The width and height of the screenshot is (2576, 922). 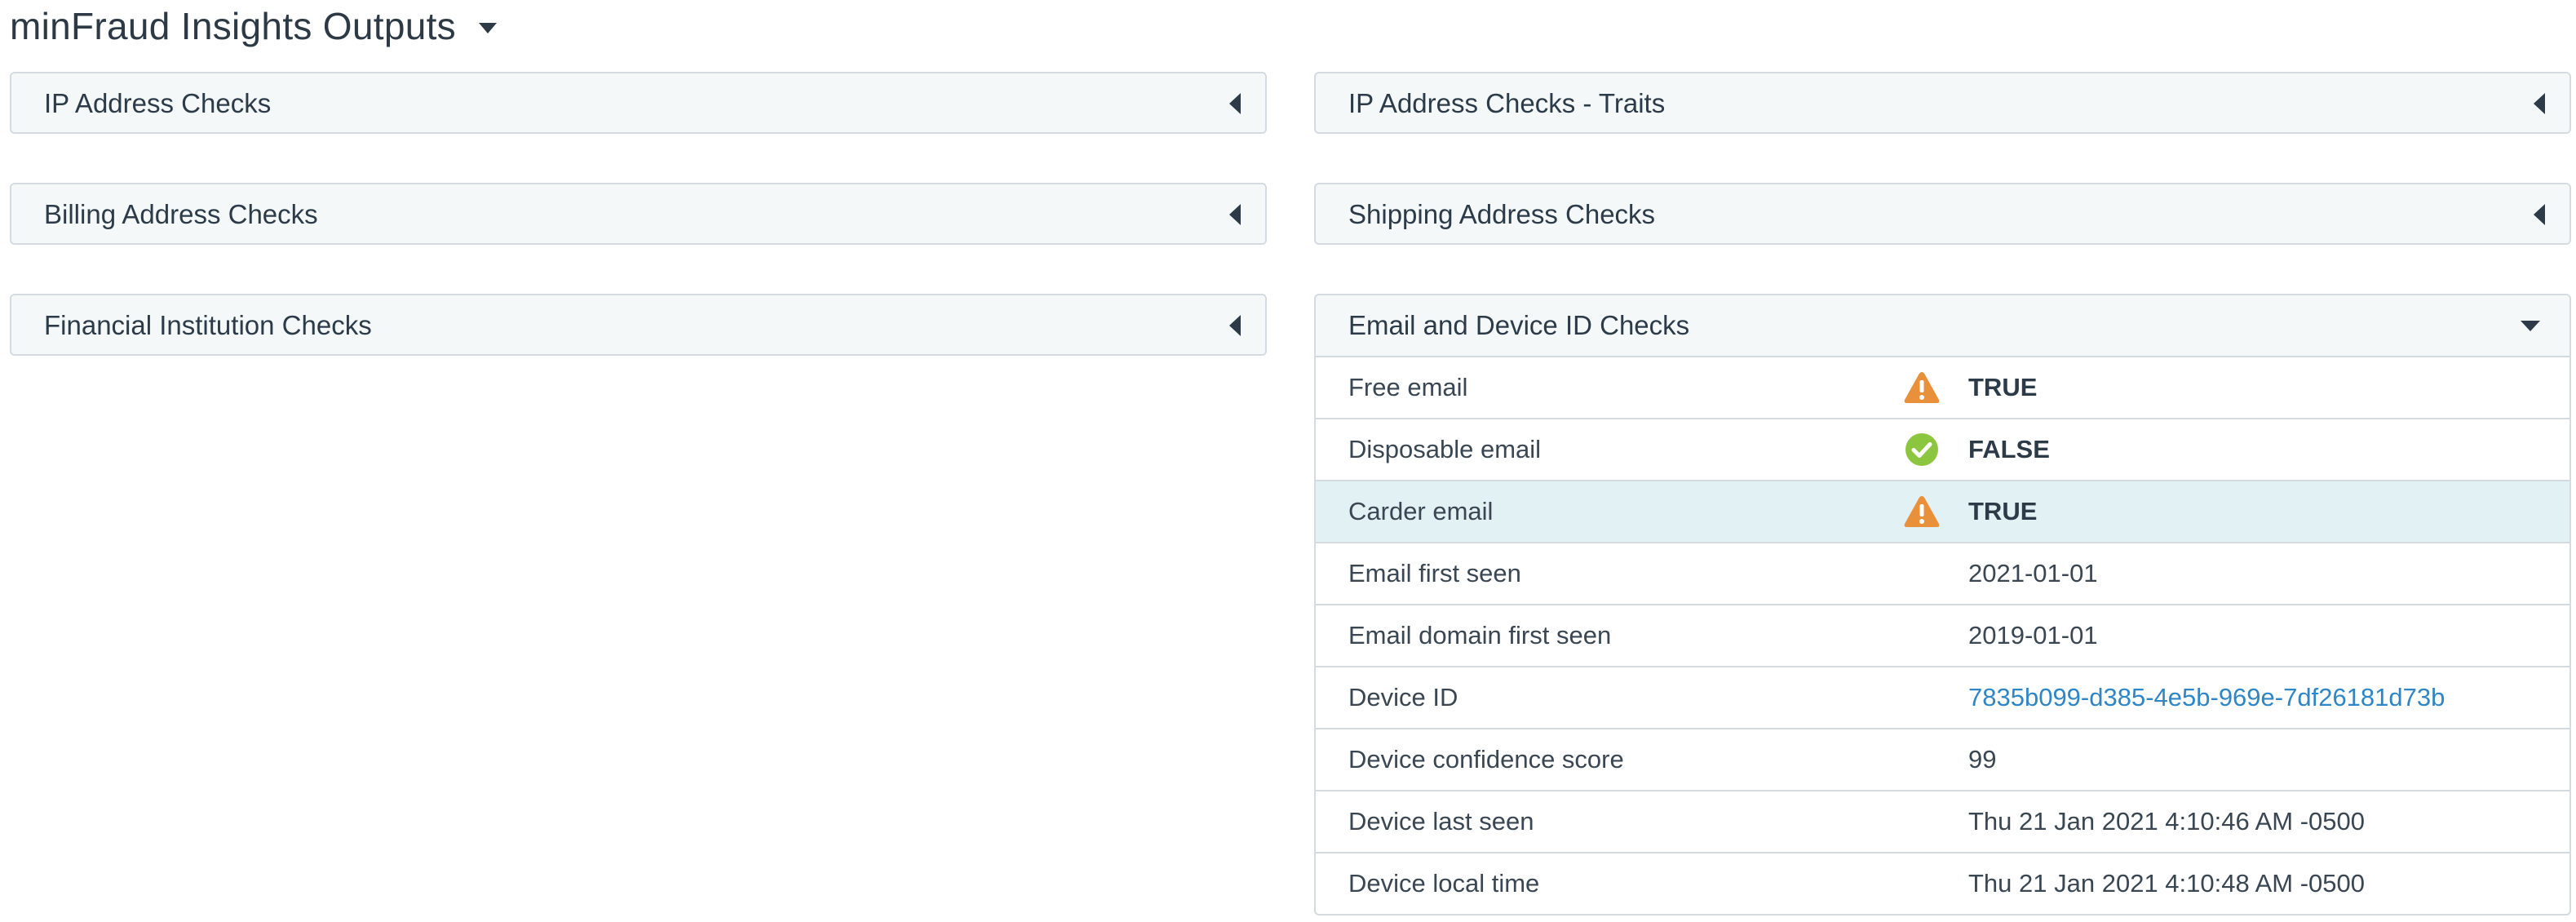 I want to click on table-row-carder-email: Carder email TRUE, so click(x=1942, y=511).